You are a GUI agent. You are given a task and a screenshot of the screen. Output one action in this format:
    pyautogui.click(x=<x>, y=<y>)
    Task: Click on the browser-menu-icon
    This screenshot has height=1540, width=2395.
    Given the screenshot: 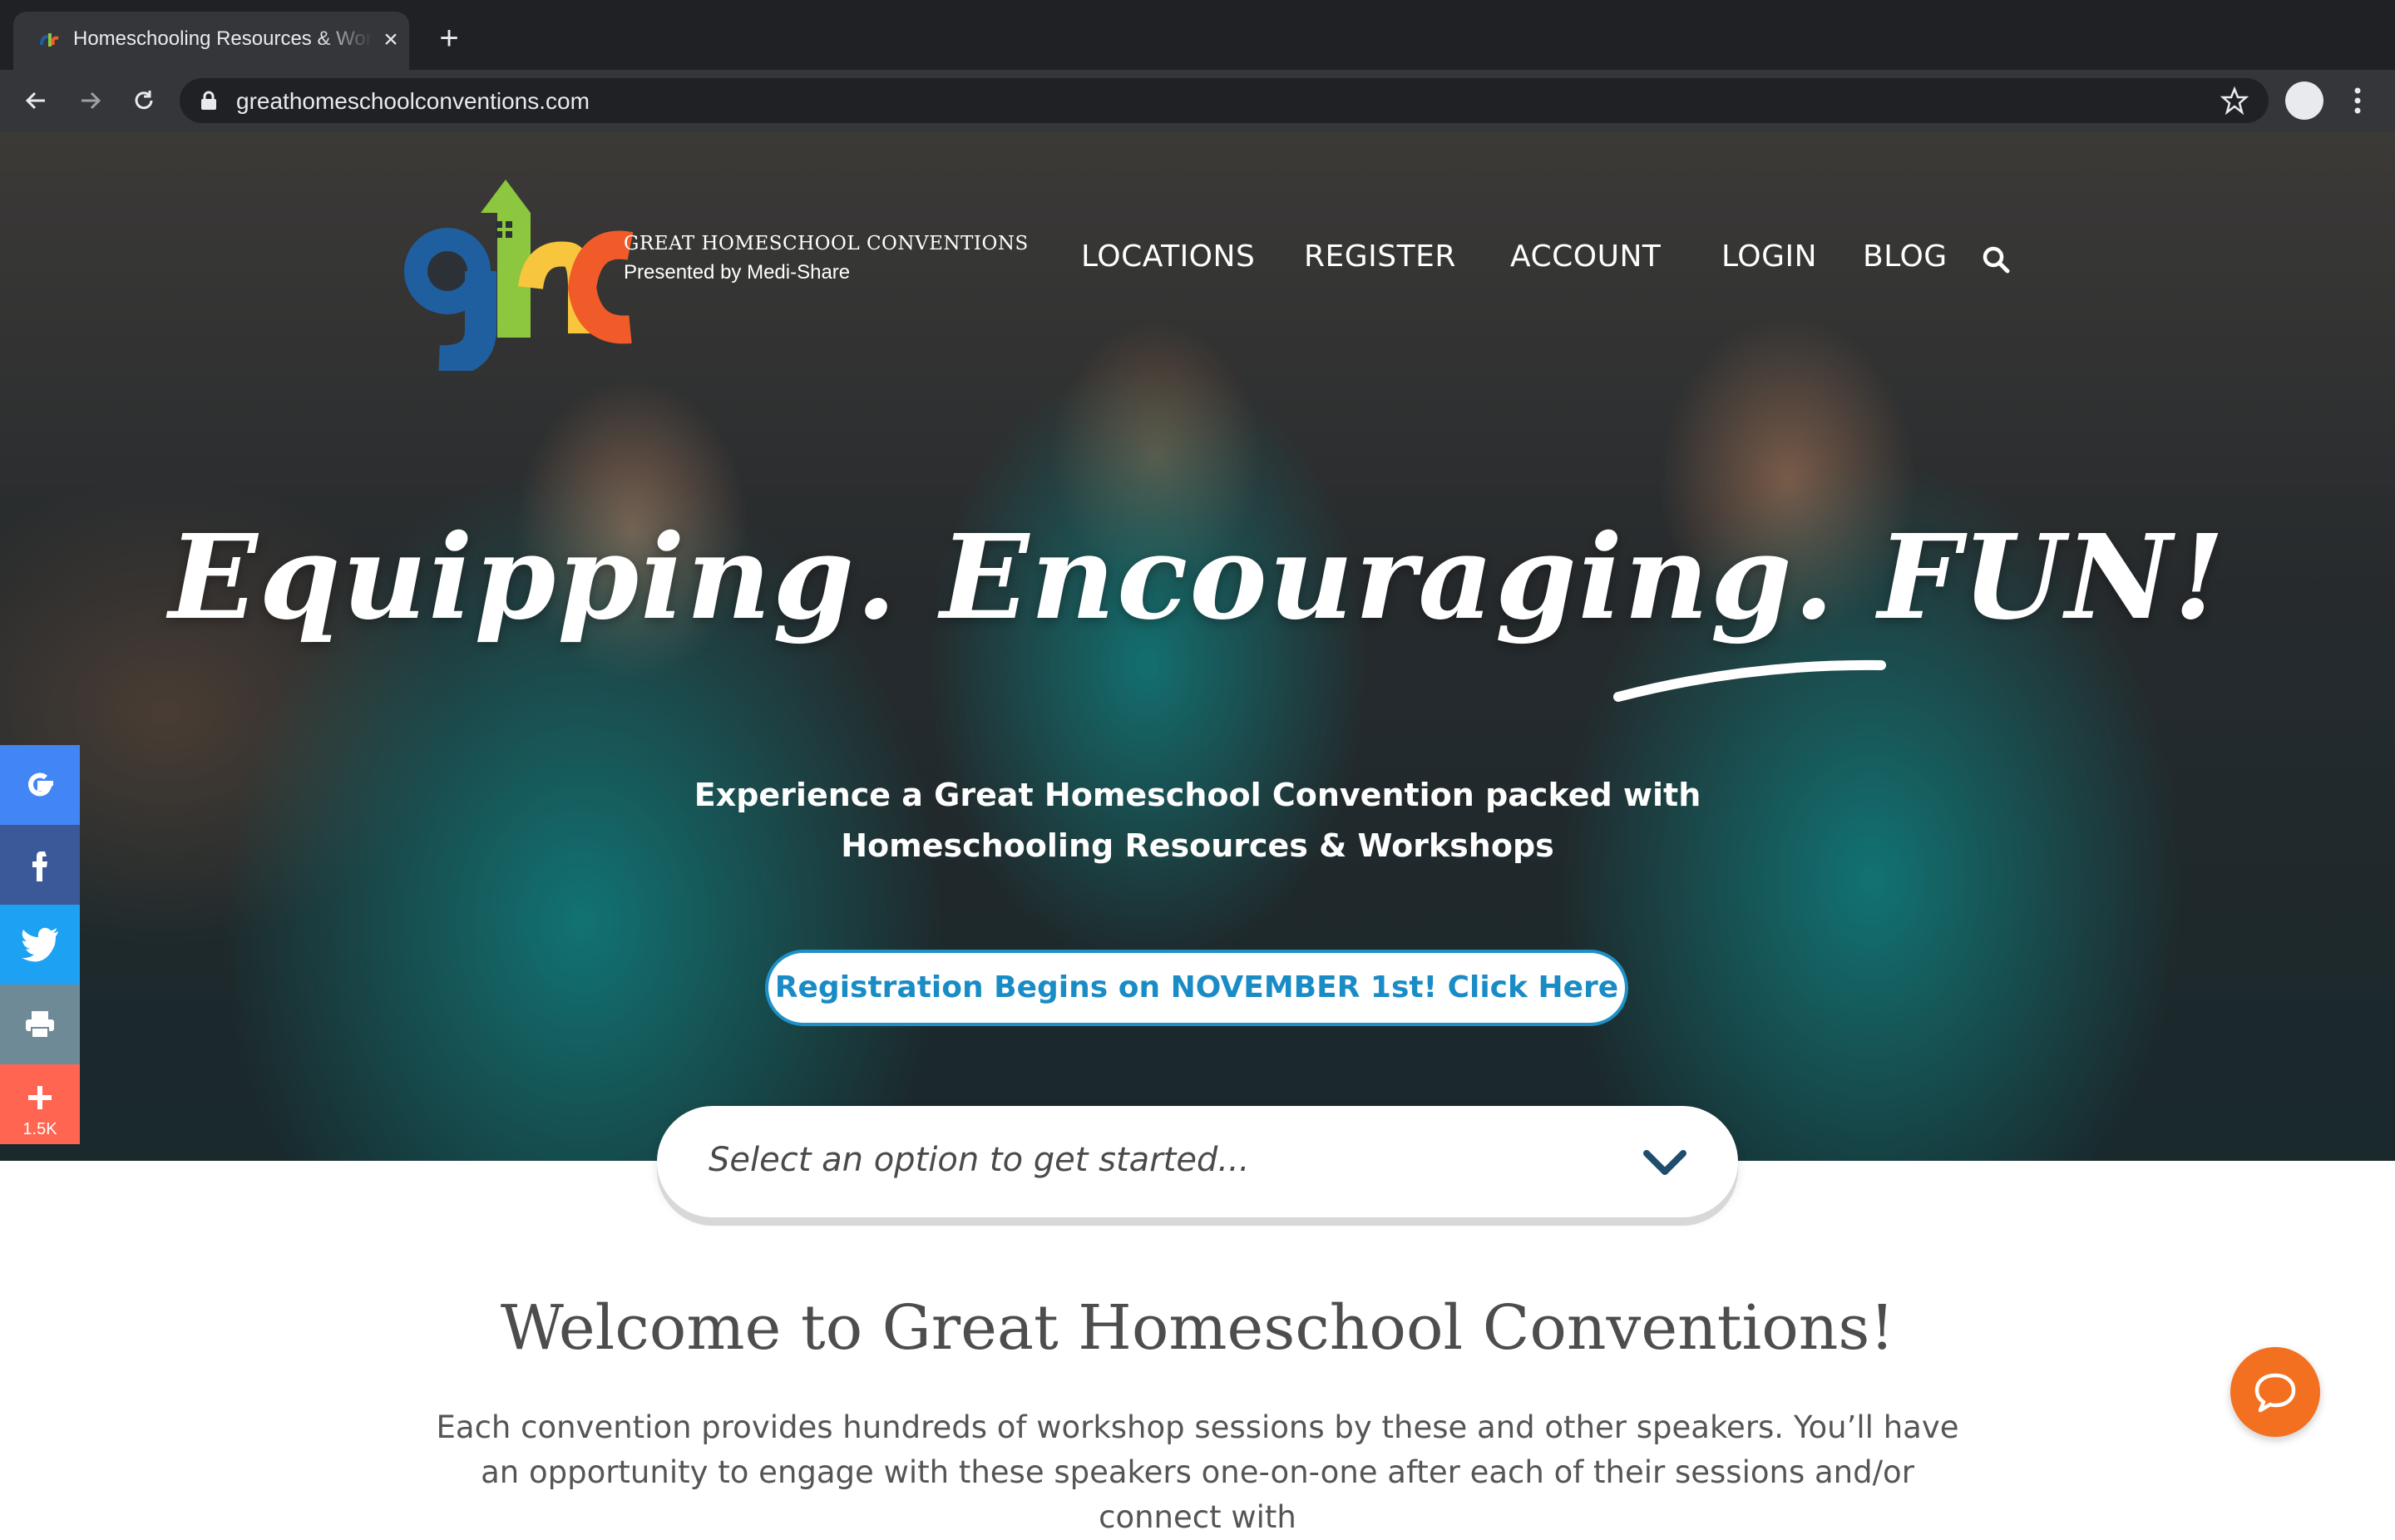 What is the action you would take?
    pyautogui.click(x=2357, y=101)
    